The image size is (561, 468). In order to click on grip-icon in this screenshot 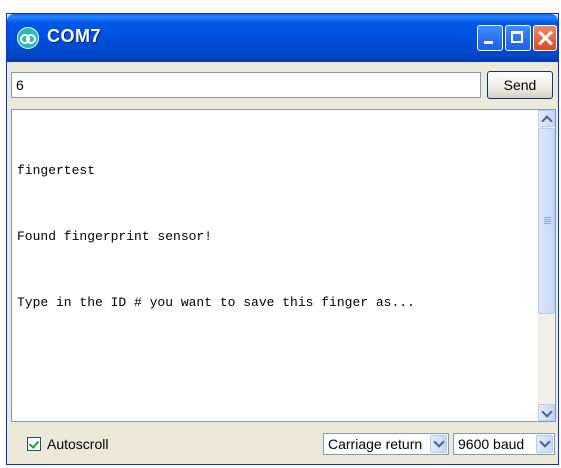, I will do `click(547, 221)`.